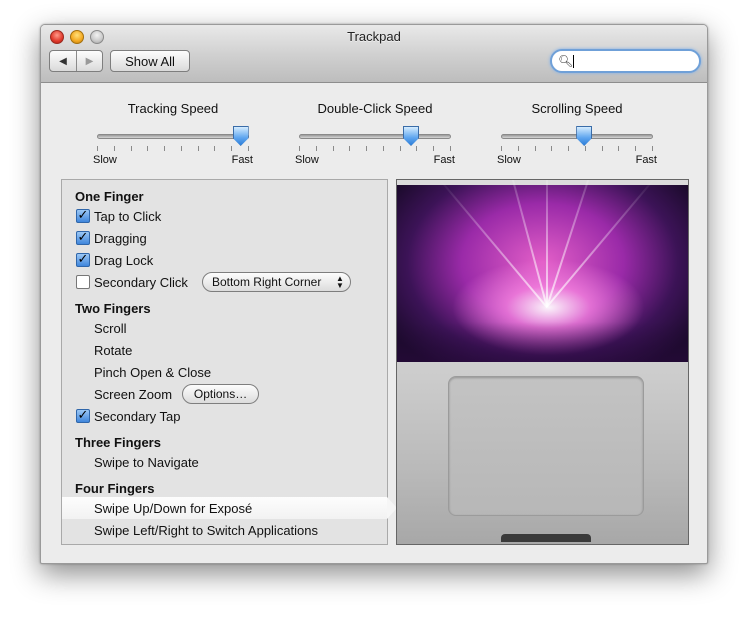  Describe the element at coordinates (224, 260) in the screenshot. I see `drag-lock-row: Drag Lock` at that location.